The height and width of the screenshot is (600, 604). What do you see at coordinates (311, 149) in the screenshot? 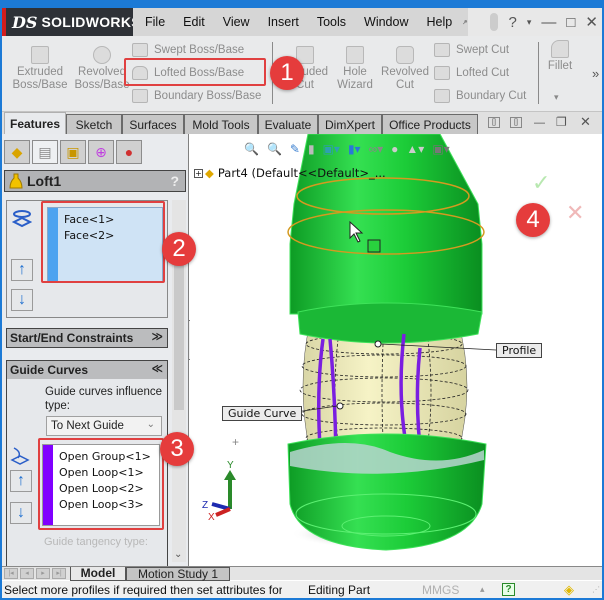
I see `section-view-icon: ▮` at bounding box center [311, 149].